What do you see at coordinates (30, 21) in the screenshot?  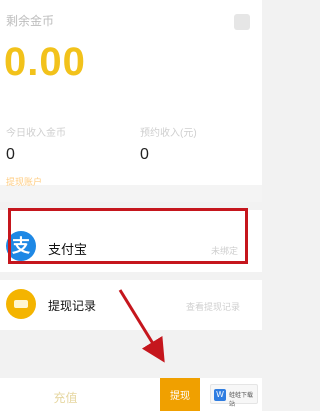 I see `balance-label: 剩余金币` at bounding box center [30, 21].